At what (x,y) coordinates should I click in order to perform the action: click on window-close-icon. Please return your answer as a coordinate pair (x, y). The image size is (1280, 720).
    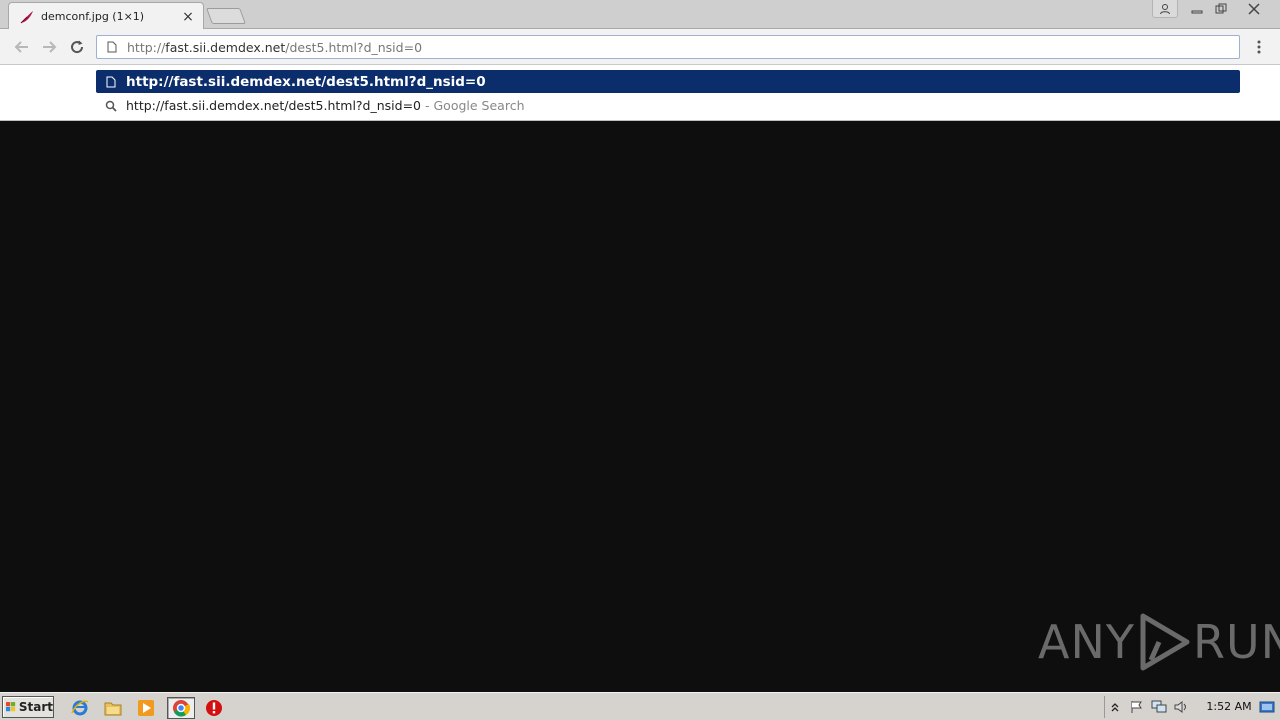
    Looking at the image, I should click on (1254, 9).